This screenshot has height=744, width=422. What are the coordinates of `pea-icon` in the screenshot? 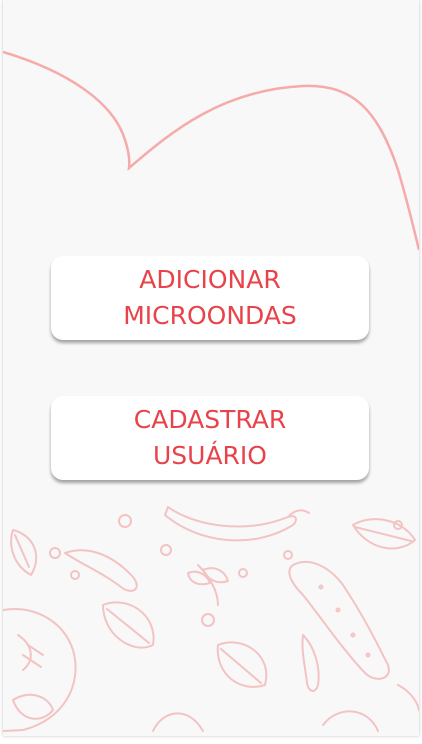 It's located at (125, 521).